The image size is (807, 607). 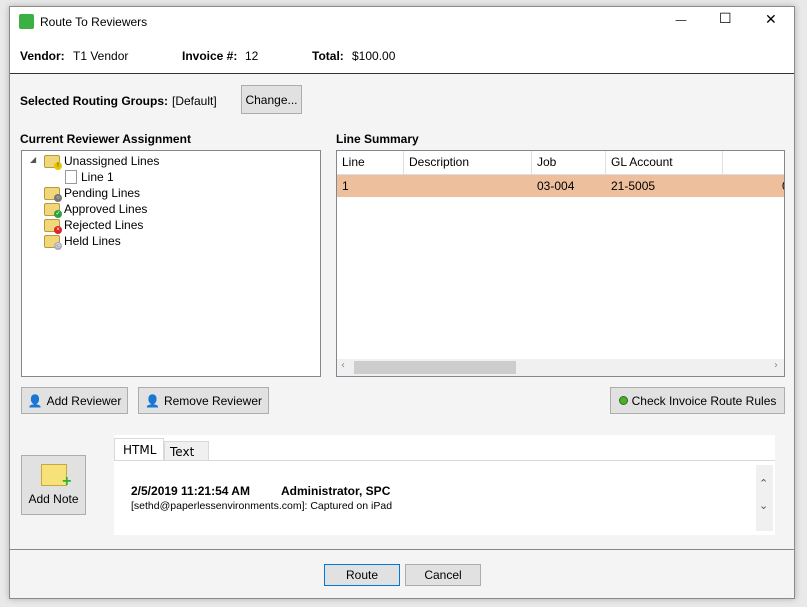 I want to click on title-bar: Route To Reviewers — ☐ ✕, so click(x=402, y=22).